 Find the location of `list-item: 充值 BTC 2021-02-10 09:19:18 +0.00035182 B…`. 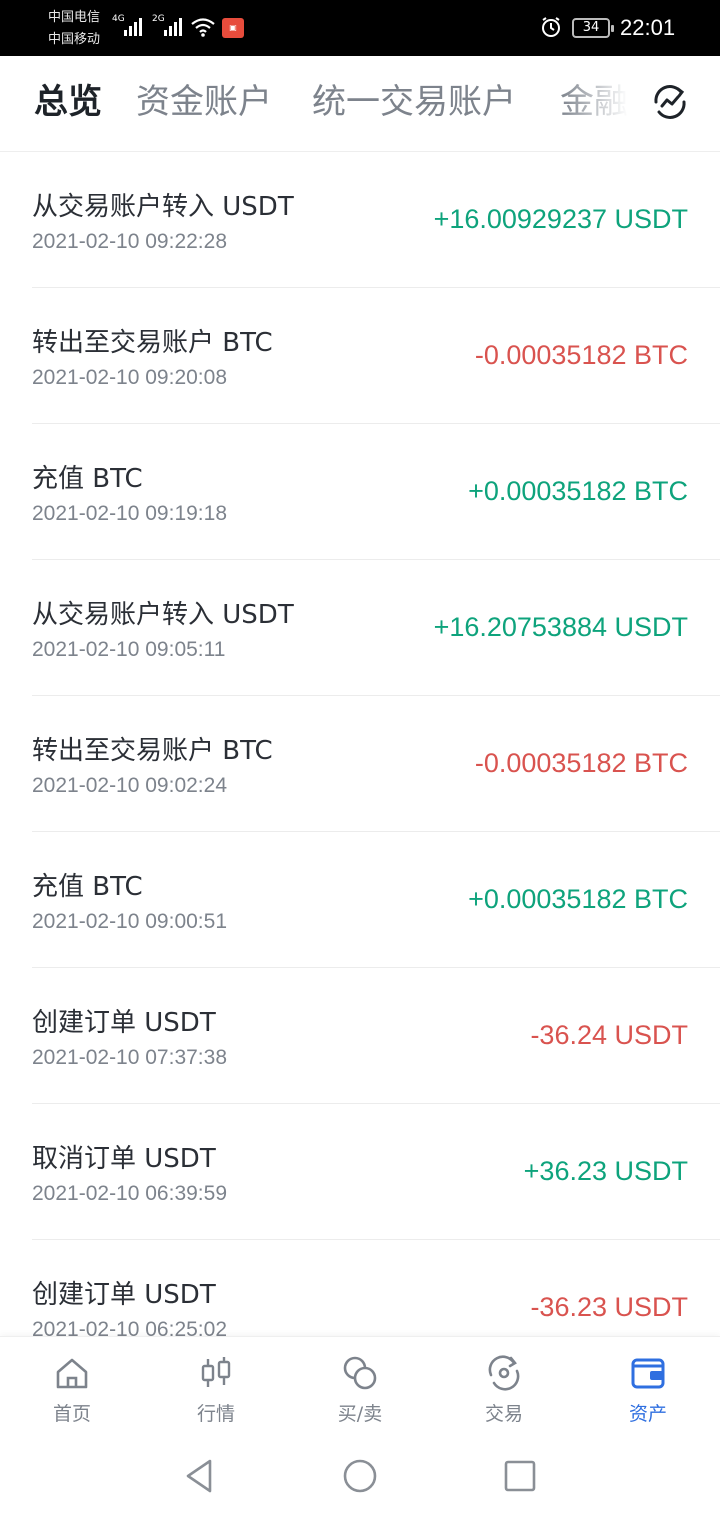

list-item: 充值 BTC 2021-02-10 09:19:18 +0.00035182 B… is located at coordinates (376, 492).